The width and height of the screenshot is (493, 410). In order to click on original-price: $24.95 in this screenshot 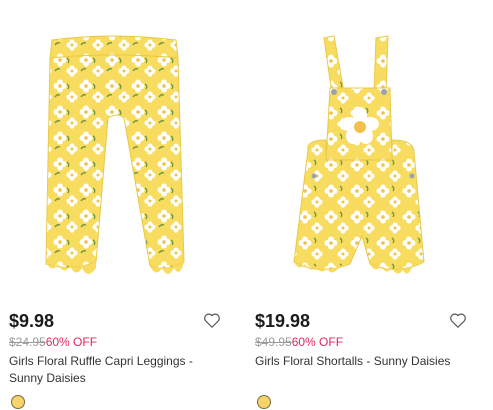, I will do `click(27, 342)`.